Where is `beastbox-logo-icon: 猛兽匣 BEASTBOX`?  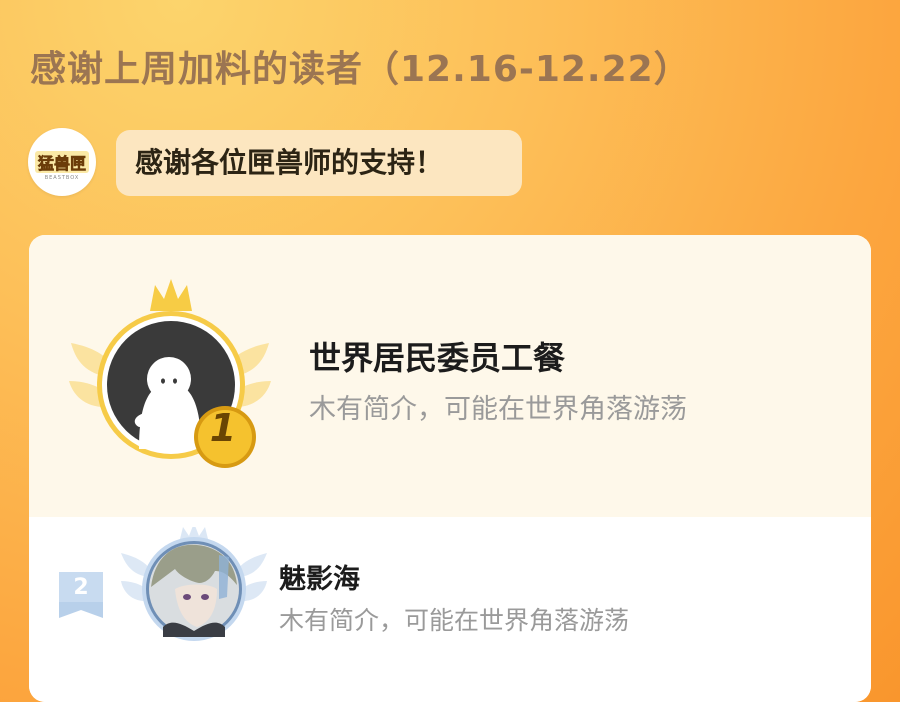 beastbox-logo-icon: 猛兽匣 BEASTBOX is located at coordinates (62, 166).